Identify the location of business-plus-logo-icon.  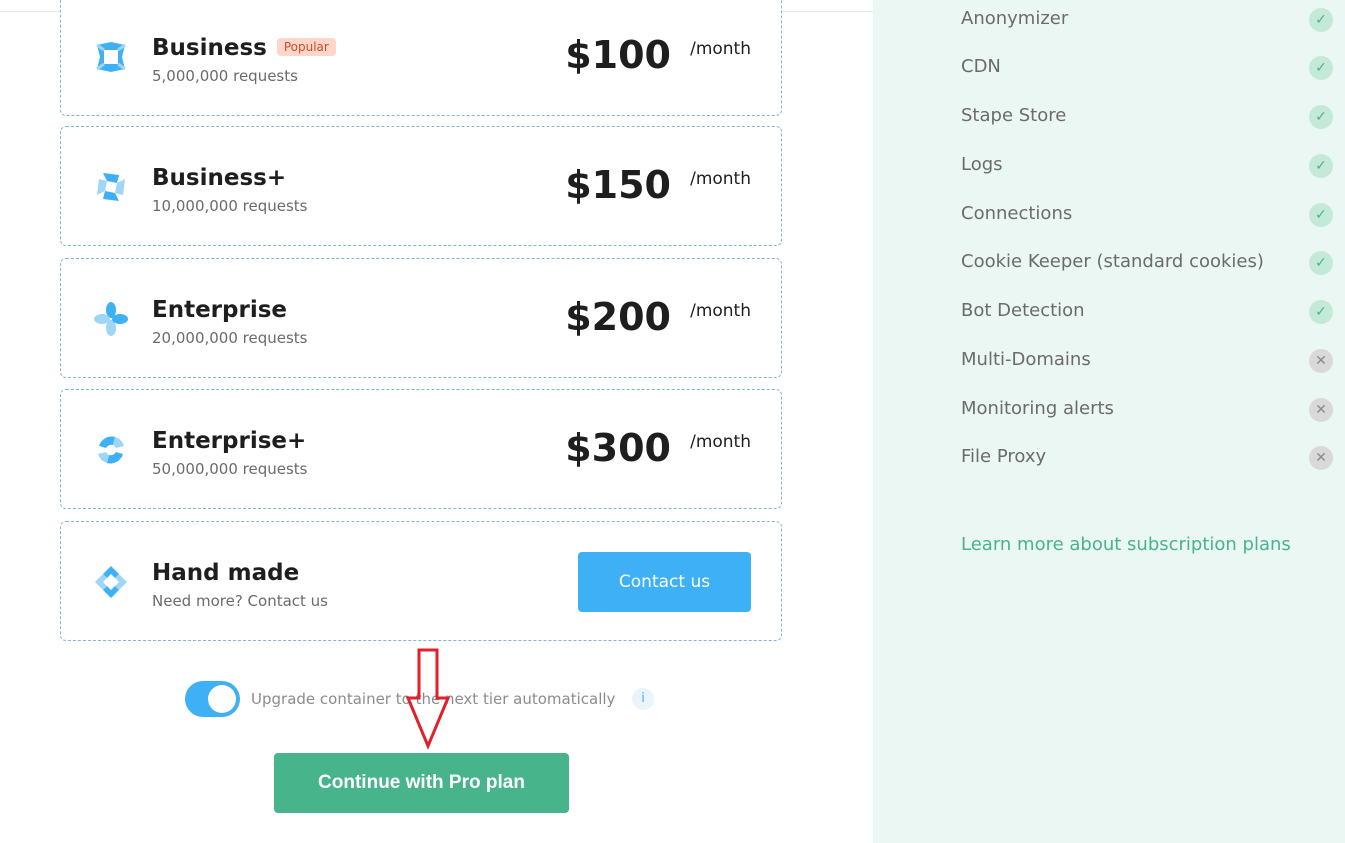
(111, 187).